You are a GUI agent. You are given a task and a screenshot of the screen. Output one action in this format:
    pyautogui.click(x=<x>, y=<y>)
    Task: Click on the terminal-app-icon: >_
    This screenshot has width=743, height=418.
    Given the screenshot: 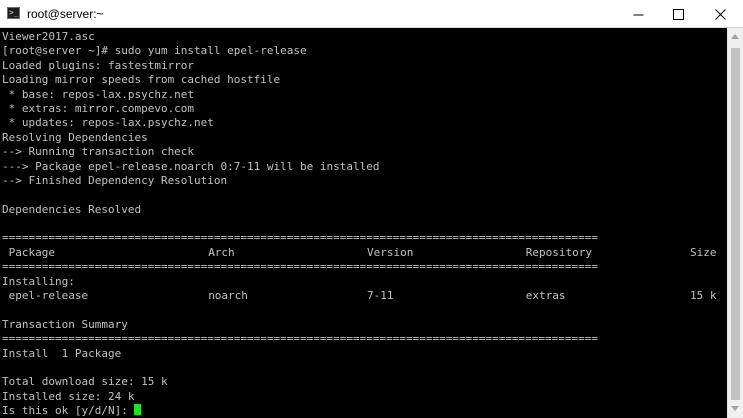 What is the action you would take?
    pyautogui.click(x=13, y=13)
    